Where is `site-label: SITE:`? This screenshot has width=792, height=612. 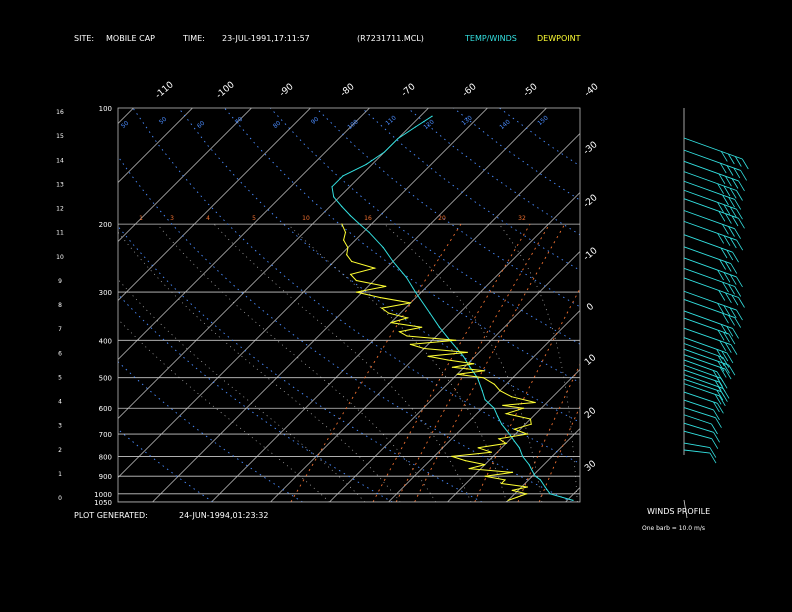
site-label: SITE: is located at coordinates (84, 38).